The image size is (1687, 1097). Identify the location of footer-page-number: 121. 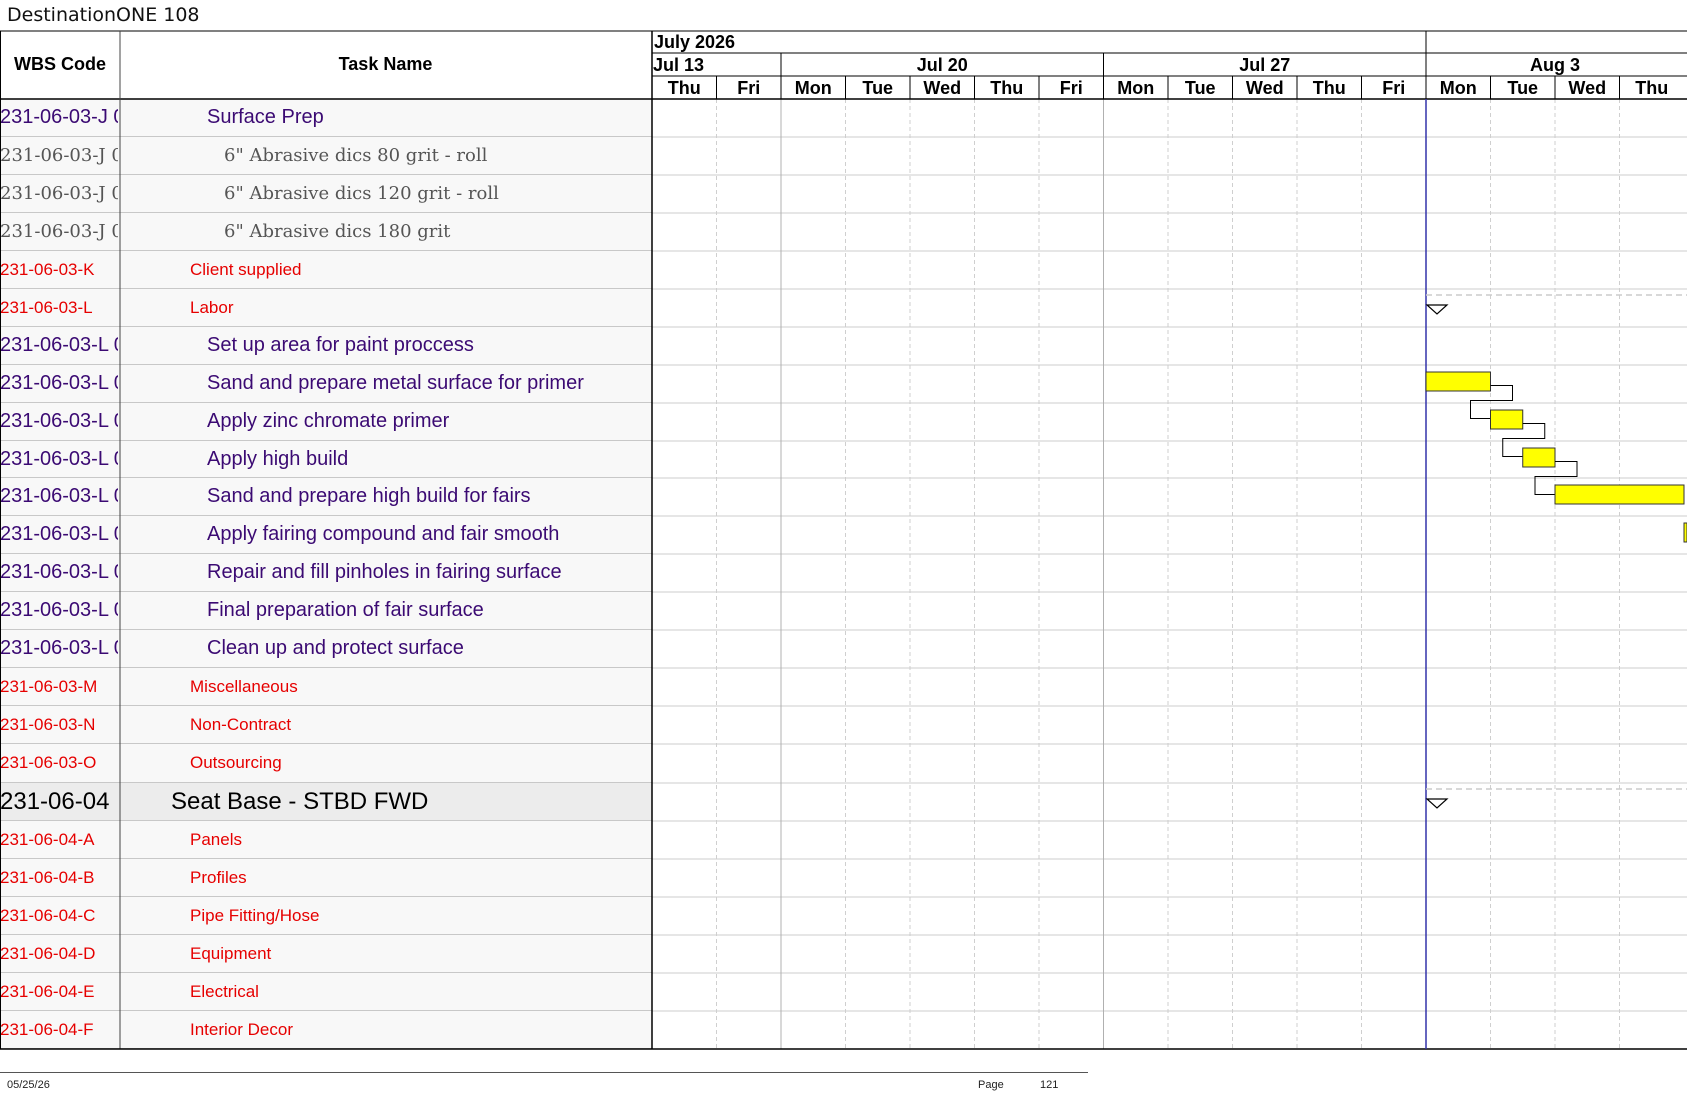
(1049, 1085).